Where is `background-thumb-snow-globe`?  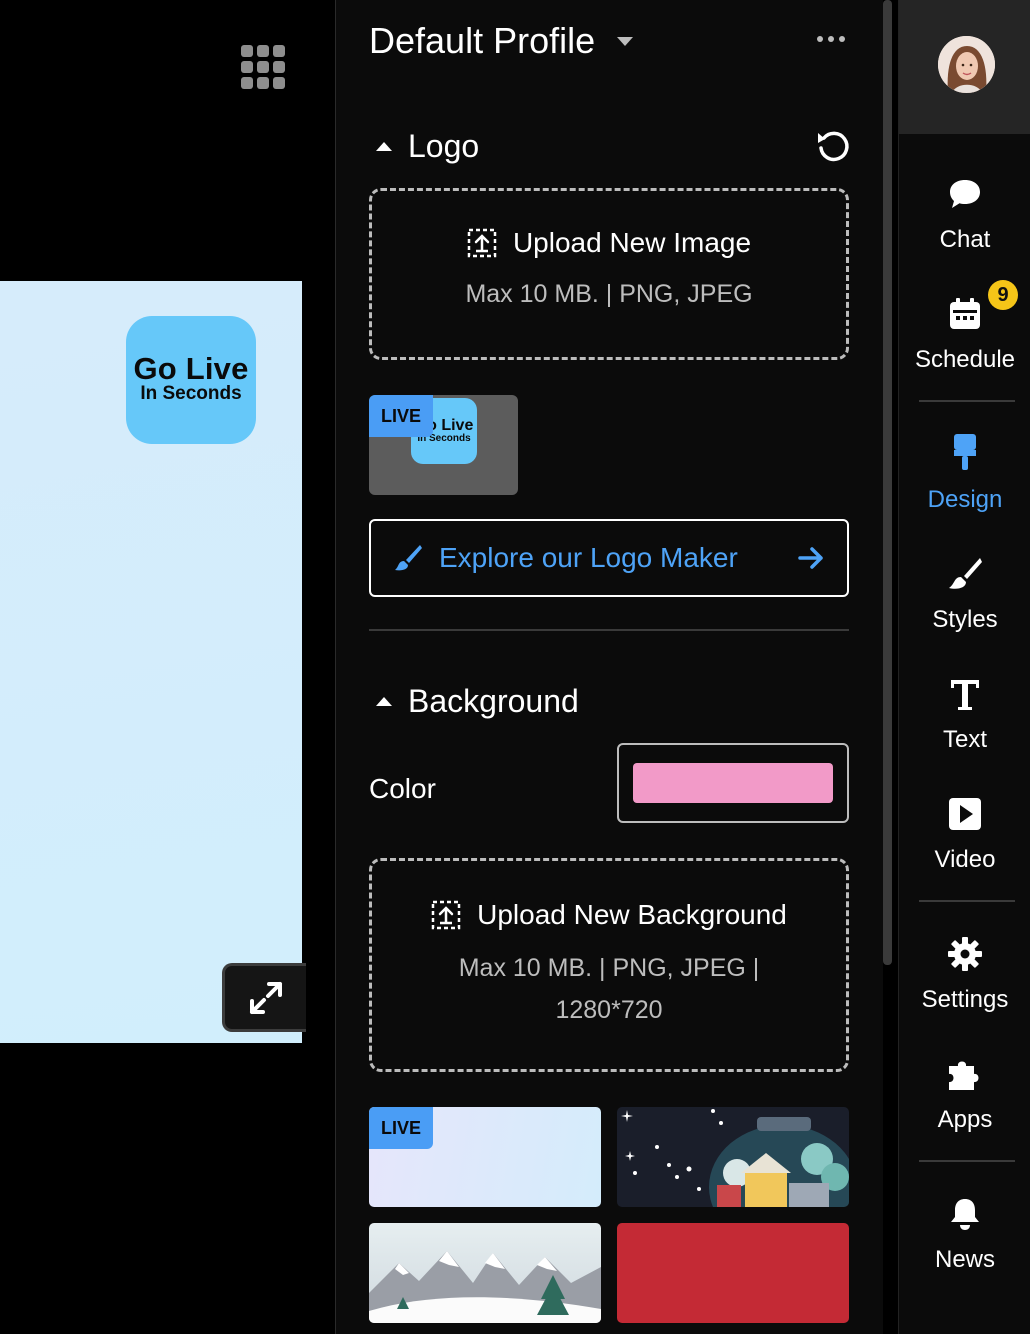
background-thumb-snow-globe is located at coordinates (733, 1157).